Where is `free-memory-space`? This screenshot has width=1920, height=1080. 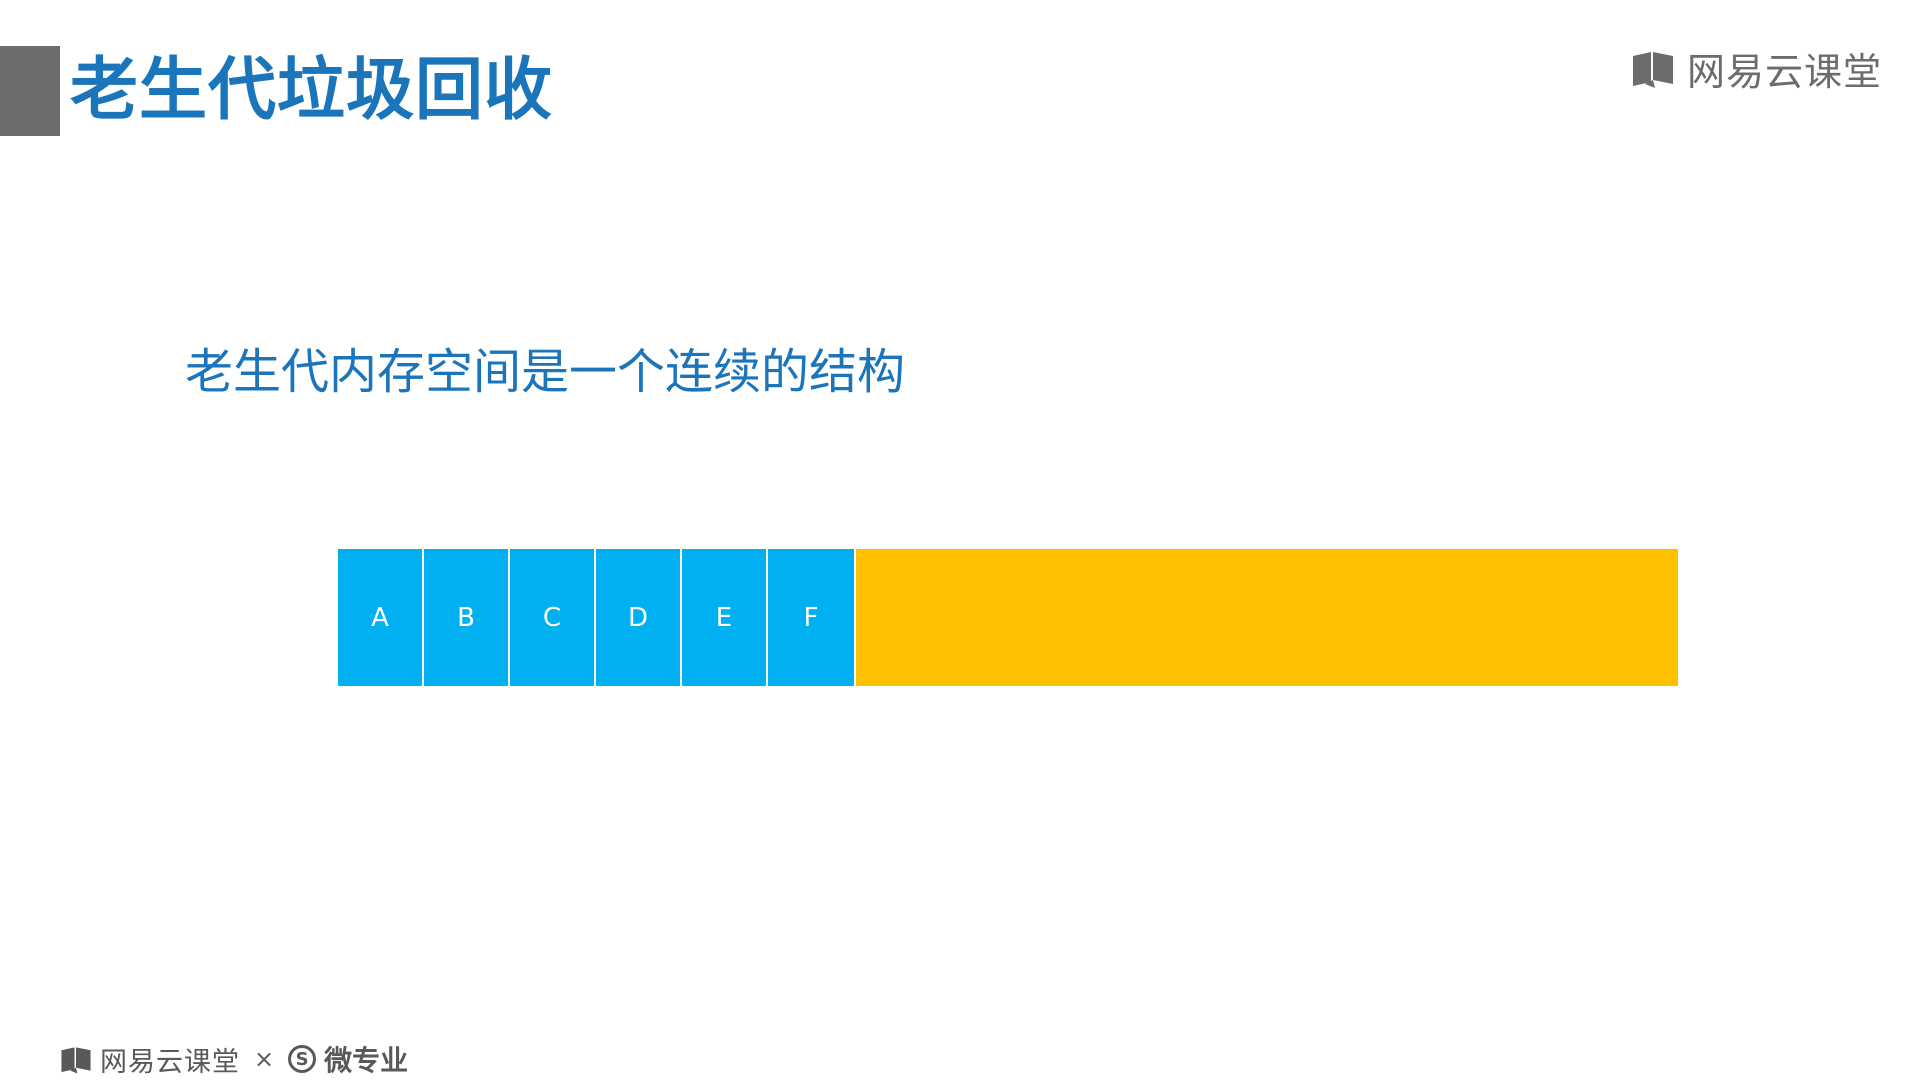
free-memory-space is located at coordinates (1267, 617).